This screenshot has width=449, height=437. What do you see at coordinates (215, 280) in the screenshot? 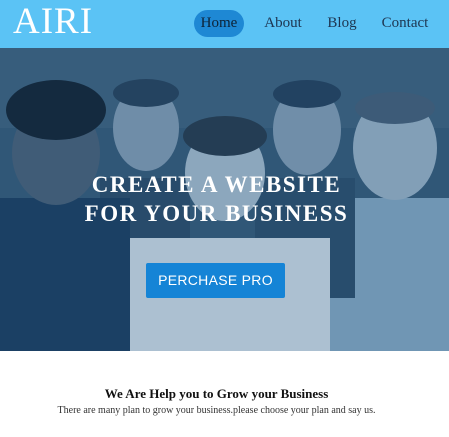
I see `purchase-pro-button: PERCHASE PRO` at bounding box center [215, 280].